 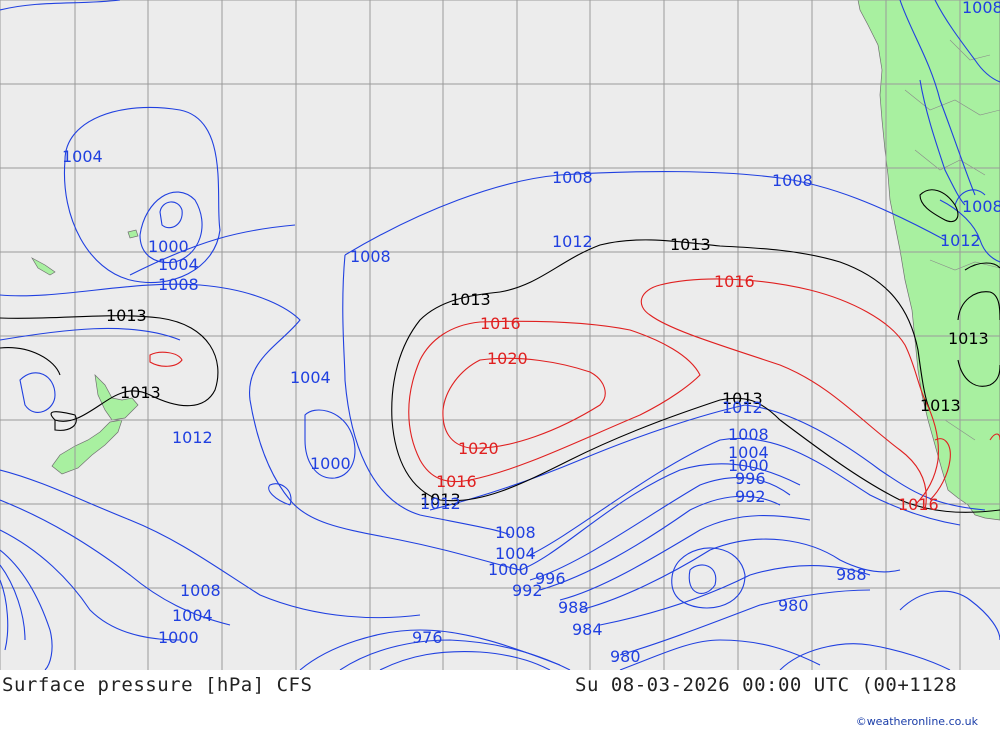 What do you see at coordinates (917, 721) in the screenshot?
I see `credit-link: ©weatheronline.co.uk` at bounding box center [917, 721].